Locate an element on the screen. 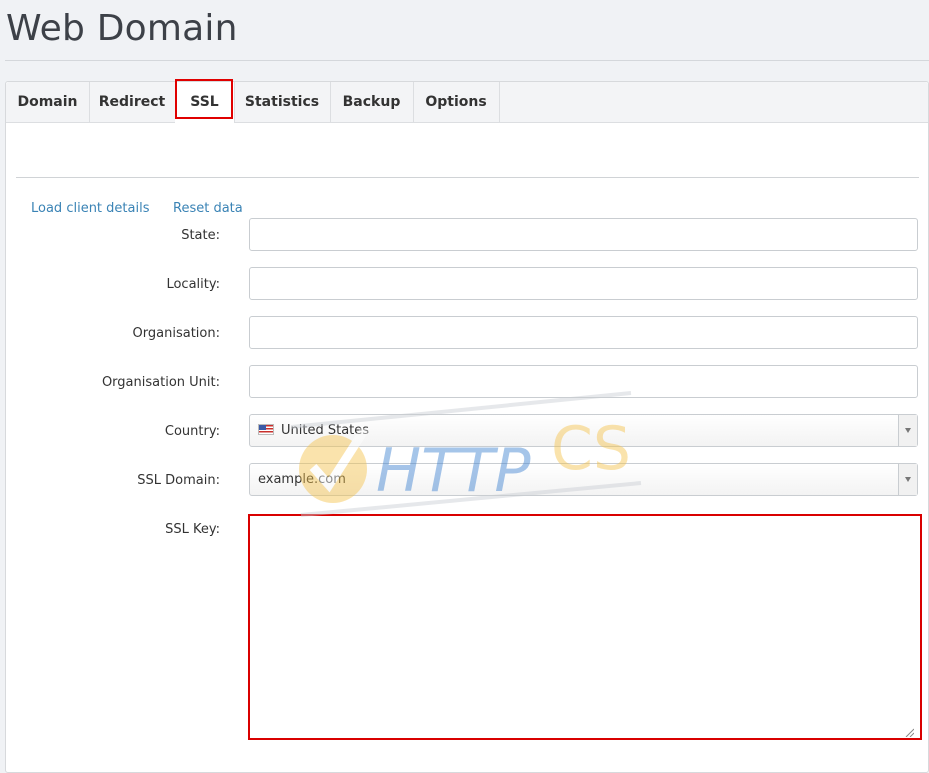 This screenshot has height=773, width=929. country-value-text: United States is located at coordinates (325, 430).